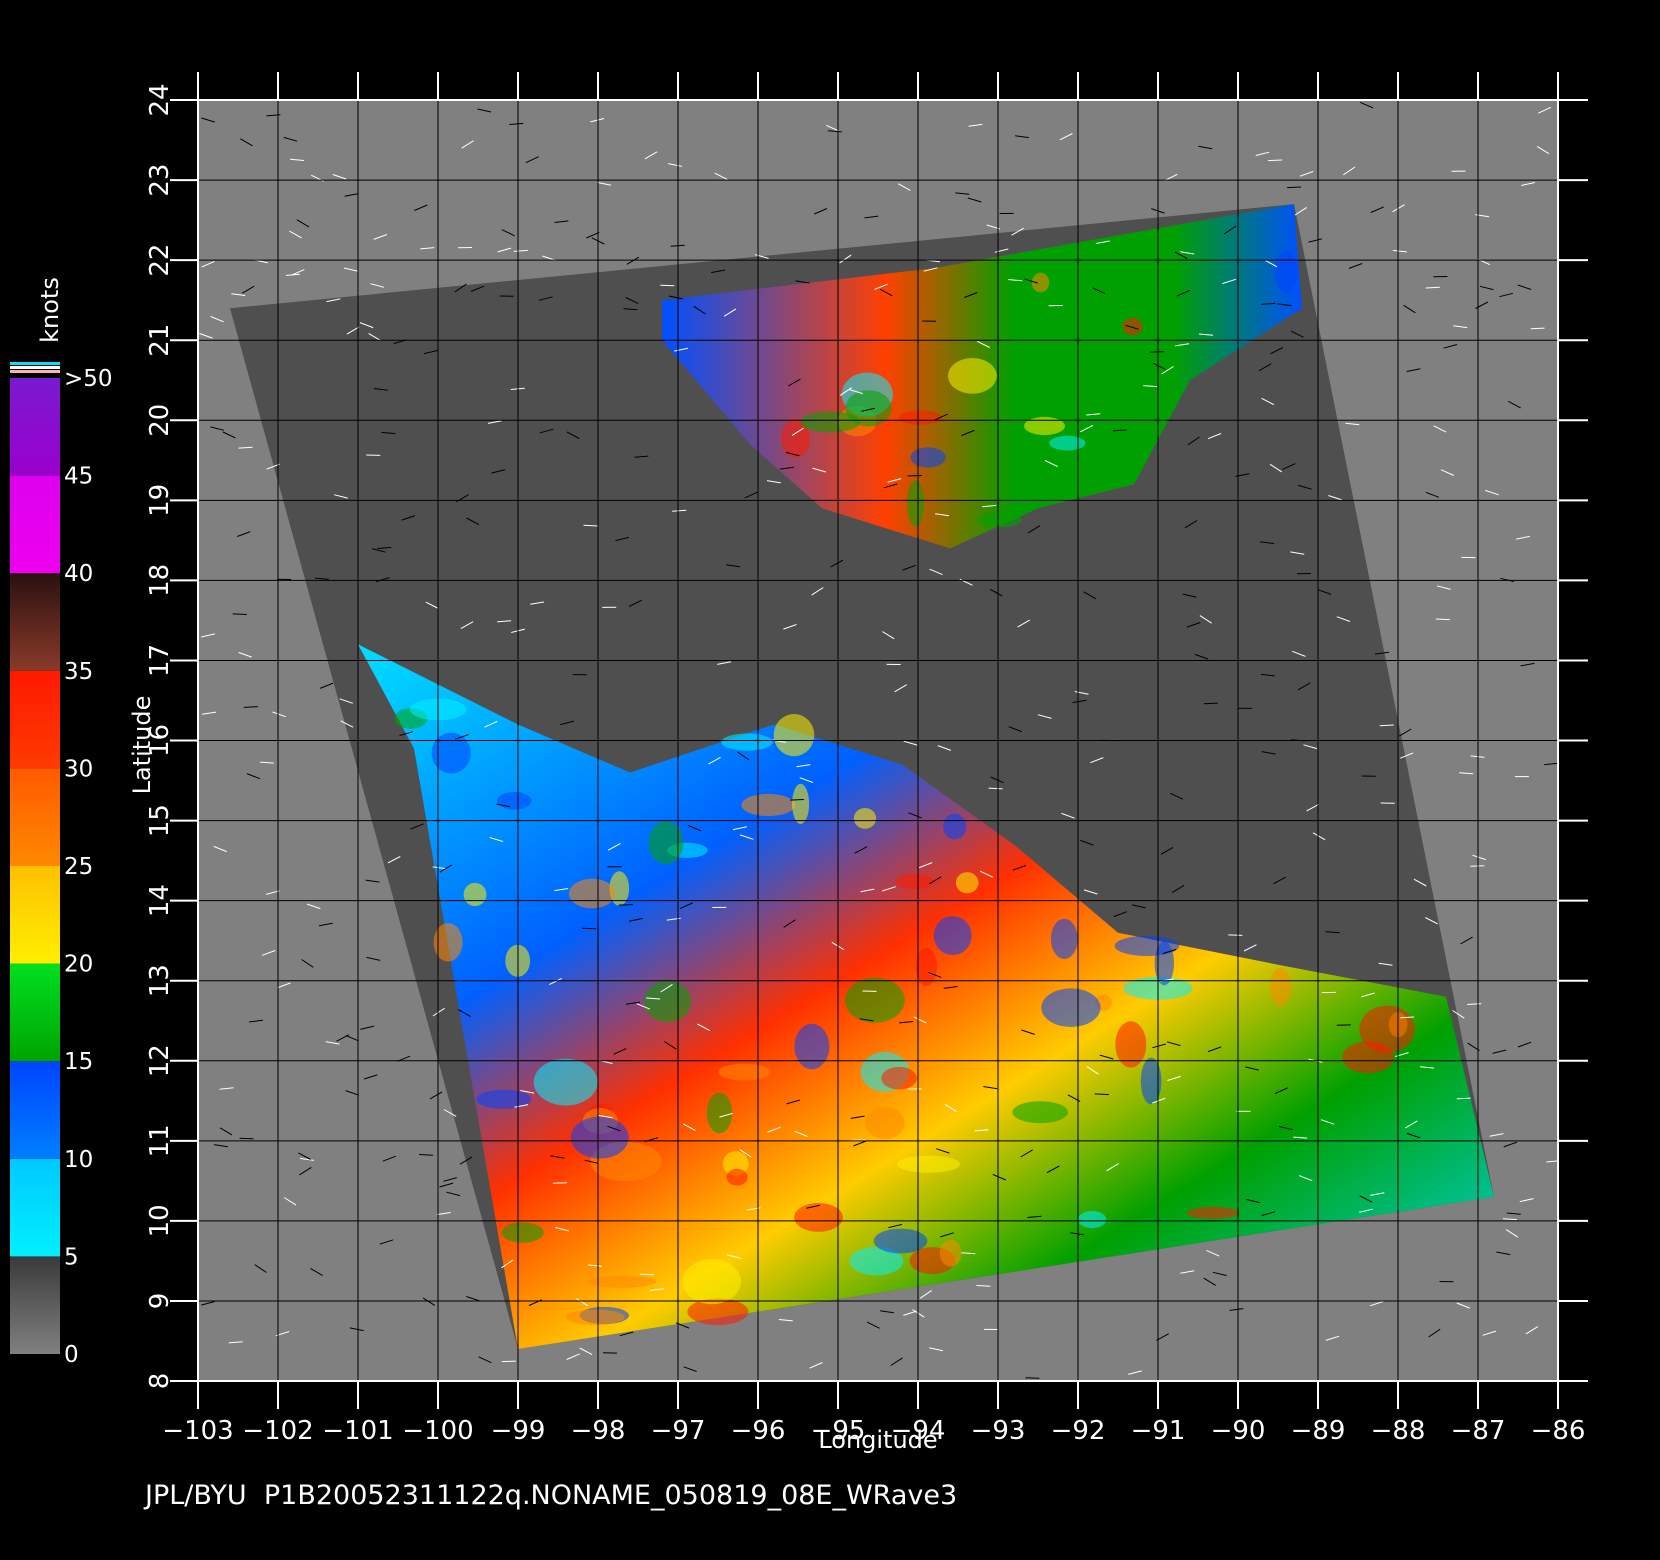 Image resolution: width=1660 pixels, height=1560 pixels. I want to click on lat-tick-label: 21, so click(160, 340).